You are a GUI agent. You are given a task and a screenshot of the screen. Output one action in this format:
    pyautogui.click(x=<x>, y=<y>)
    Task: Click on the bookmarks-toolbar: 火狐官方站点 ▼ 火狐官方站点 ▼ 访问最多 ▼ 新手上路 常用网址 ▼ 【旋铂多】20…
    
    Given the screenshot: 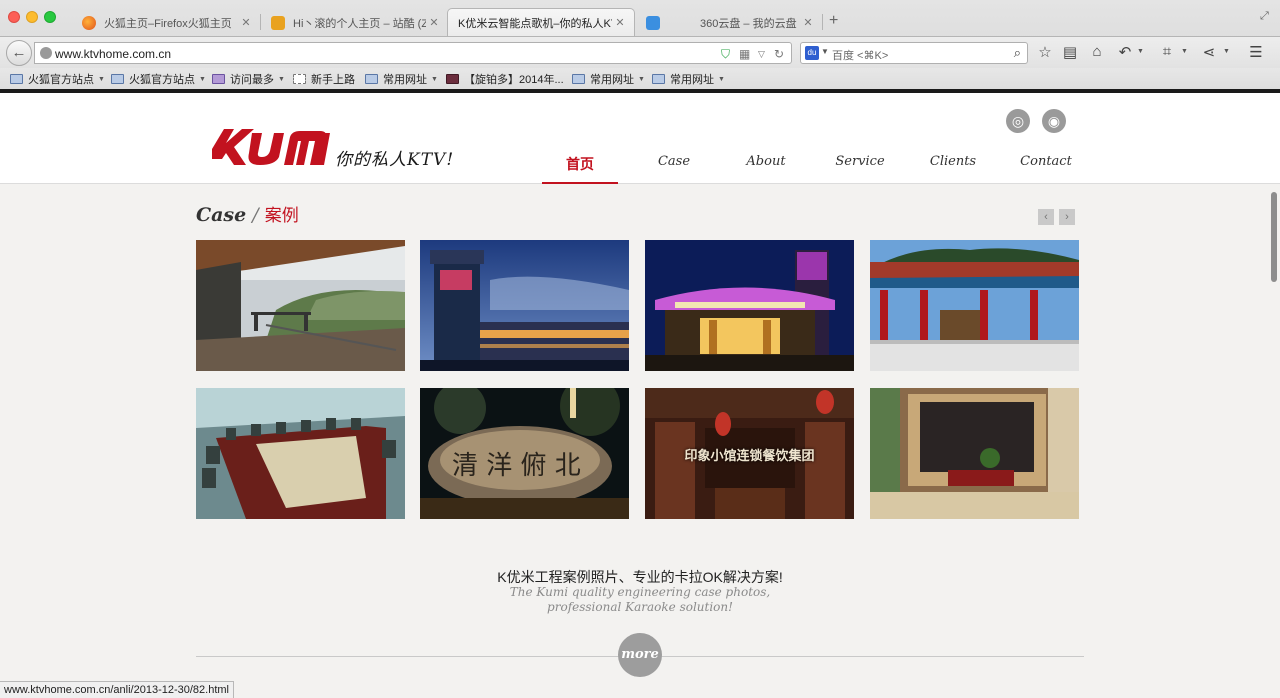 What is the action you would take?
    pyautogui.click(x=640, y=78)
    